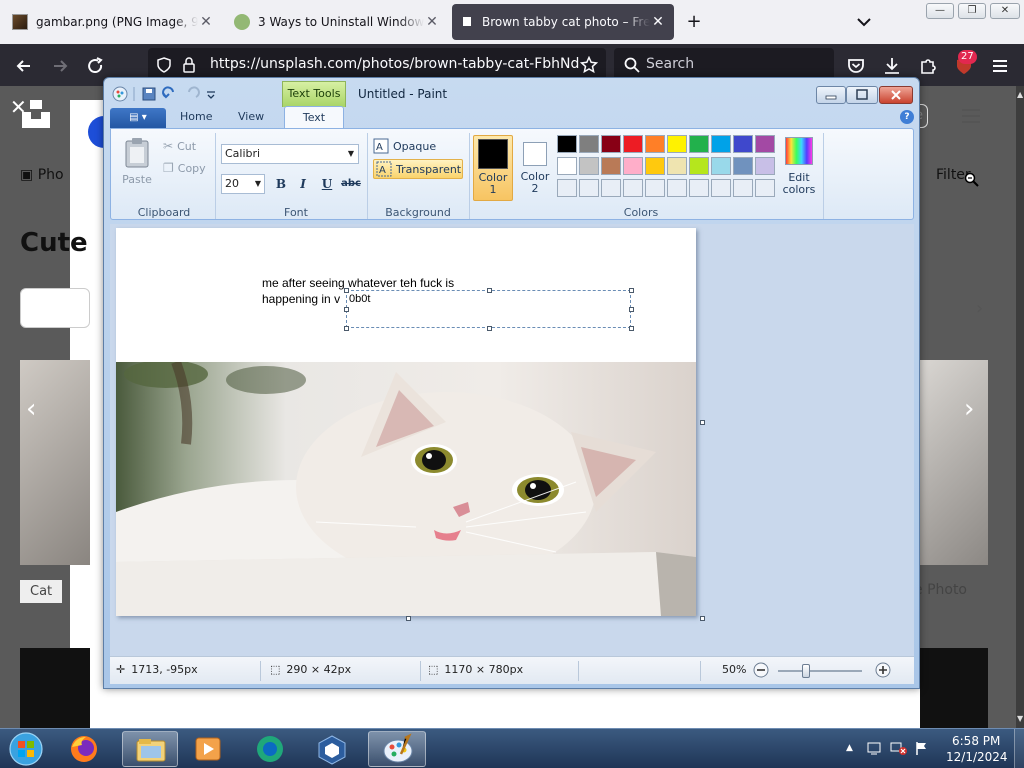 The height and width of the screenshot is (768, 1024). I want to click on zoom-slider-thumb, so click(806, 671).